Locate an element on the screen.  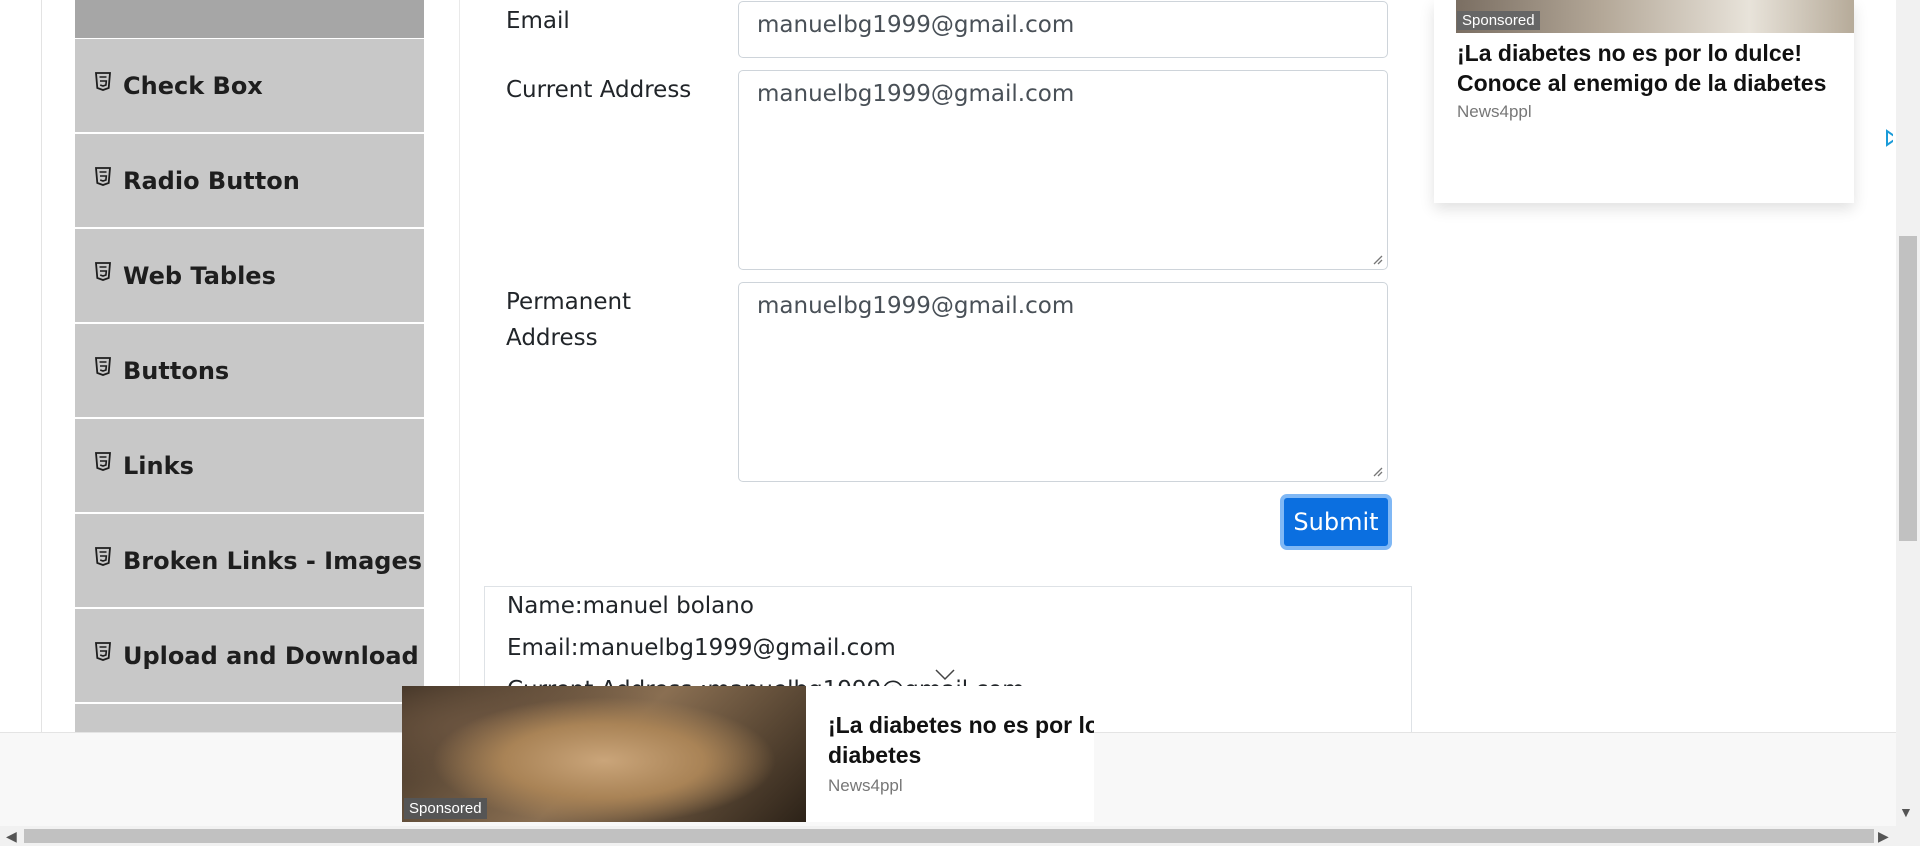
sidebar-item-label: Check Box is located at coordinates (193, 85).